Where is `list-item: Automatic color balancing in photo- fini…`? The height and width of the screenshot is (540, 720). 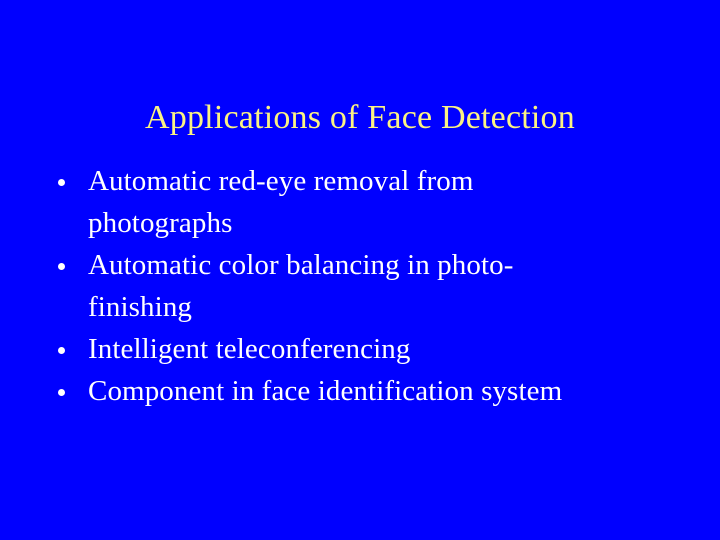
list-item: Automatic color balancing in photo- fini… is located at coordinates (370, 286).